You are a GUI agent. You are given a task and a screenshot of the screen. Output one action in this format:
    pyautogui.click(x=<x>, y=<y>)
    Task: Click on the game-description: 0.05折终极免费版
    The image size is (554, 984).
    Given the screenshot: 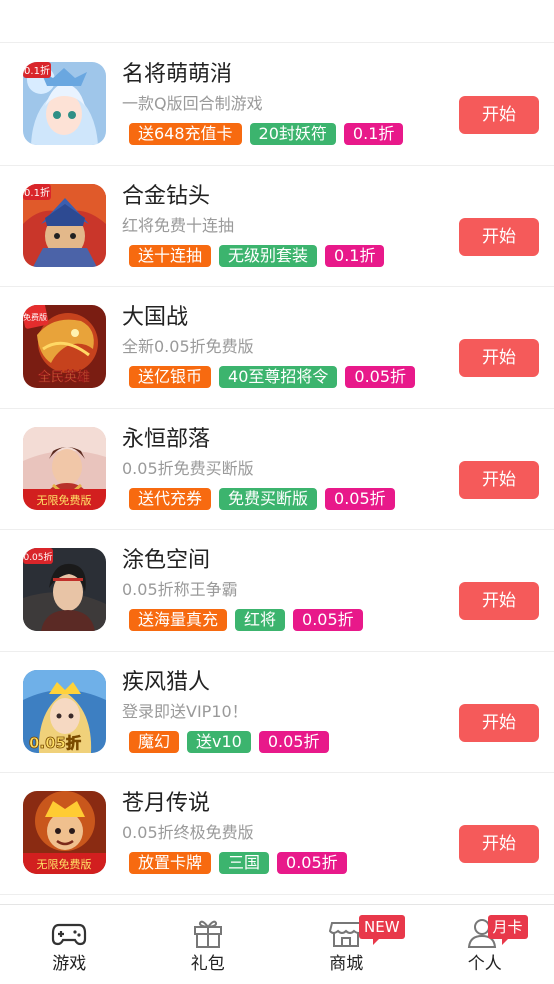 What is the action you would take?
    pyautogui.click(x=188, y=832)
    